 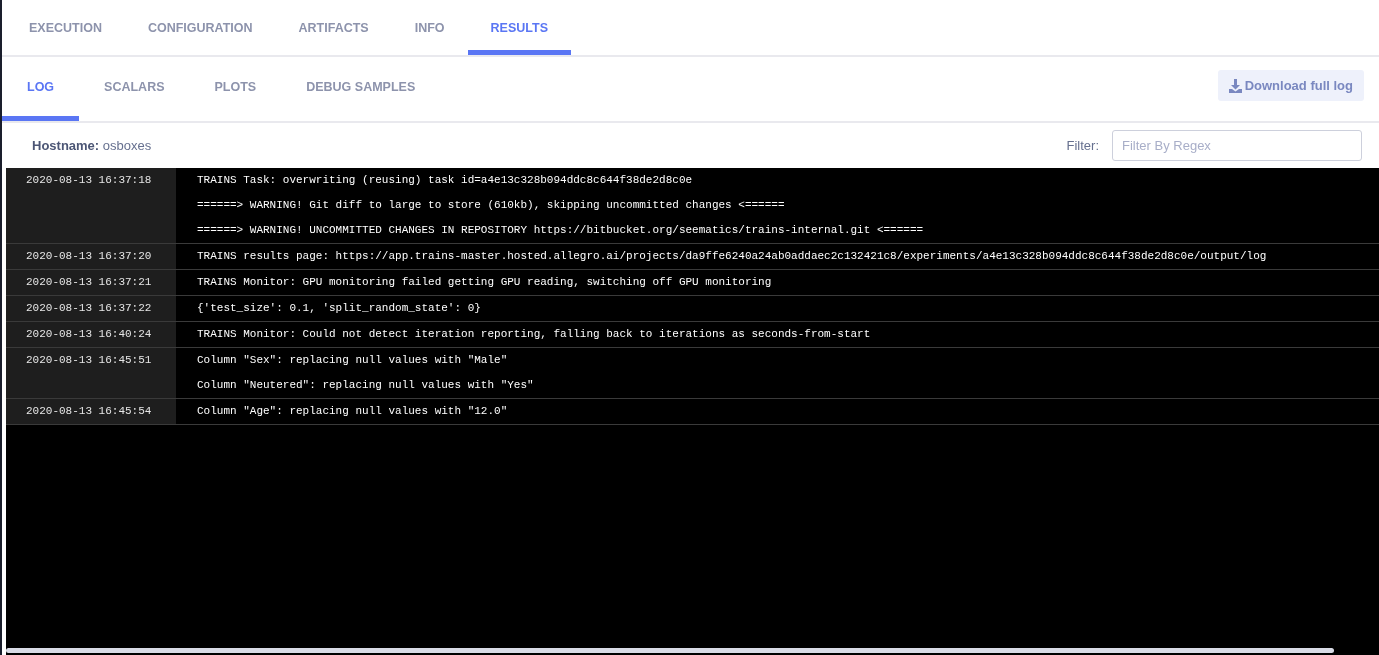 I want to click on log-line: ======> WARNING! Git diff to large to store (610kb), skipping uncommitted changes <======, so click(x=491, y=205).